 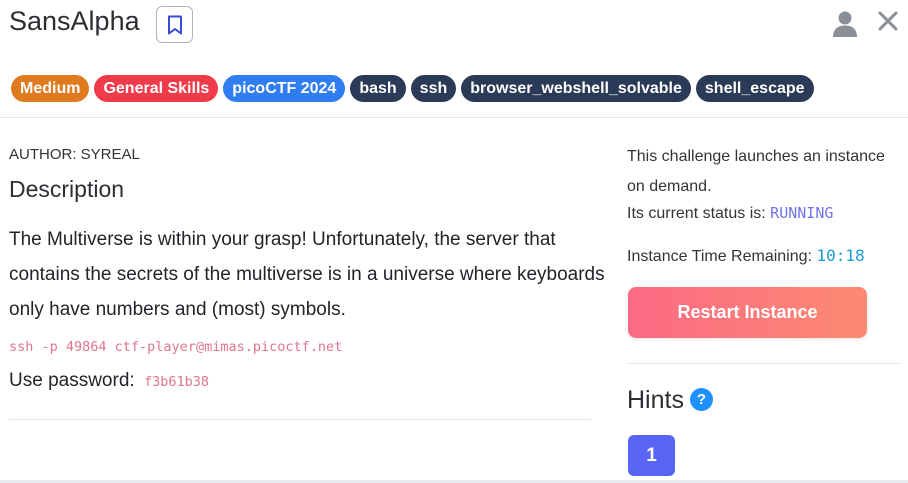 I want to click on tag-shell-escape: shell_escape, so click(x=754, y=88).